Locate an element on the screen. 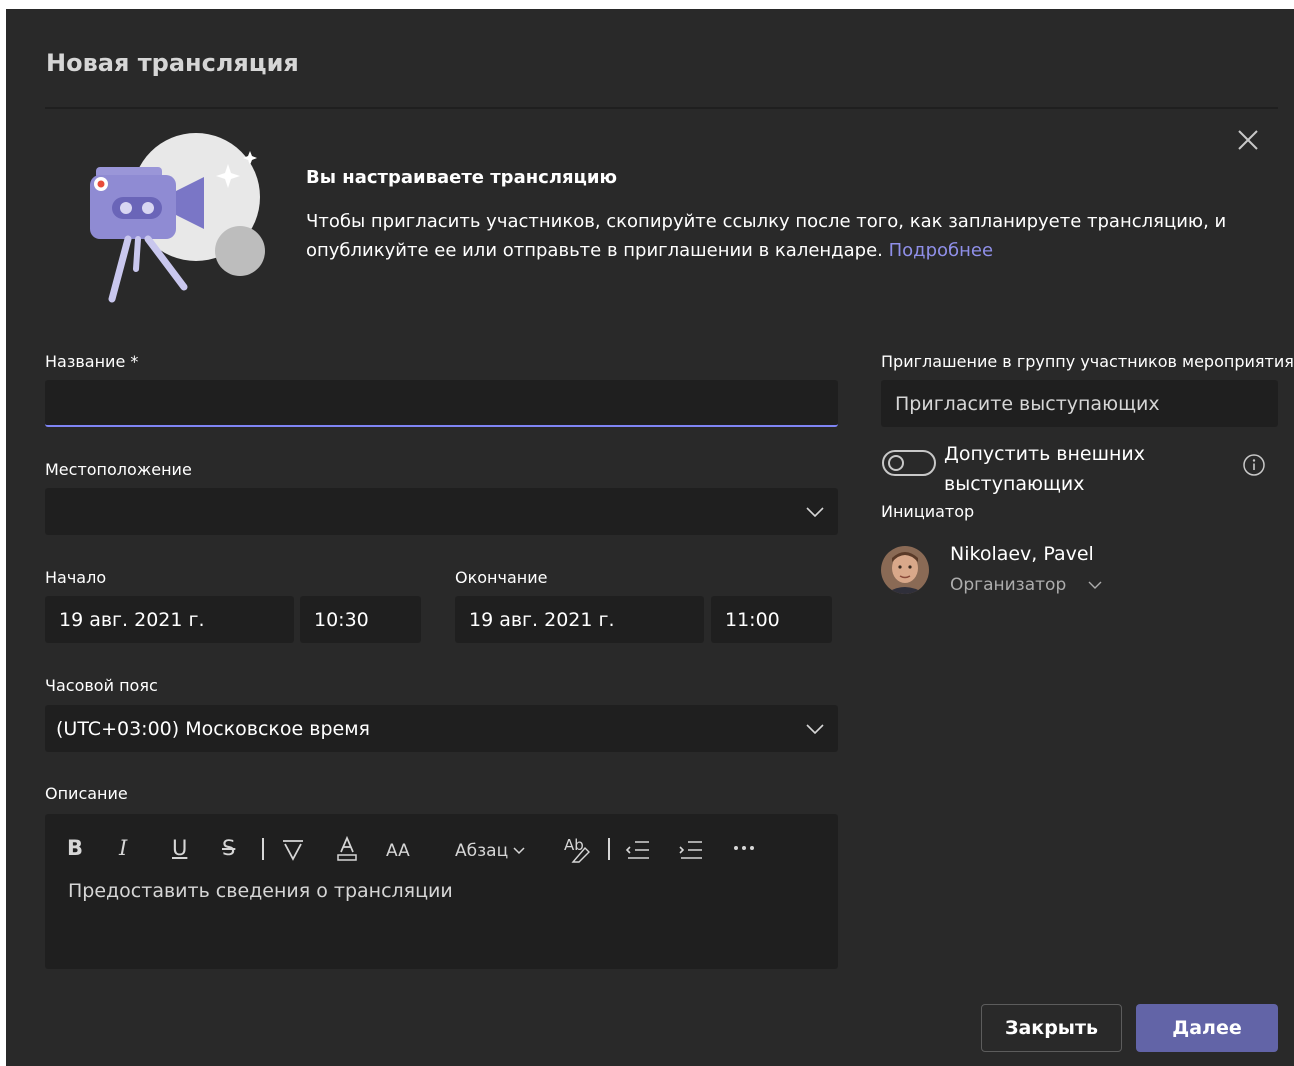 The width and height of the screenshot is (1294, 1066). underline-button: U is located at coordinates (179, 848).